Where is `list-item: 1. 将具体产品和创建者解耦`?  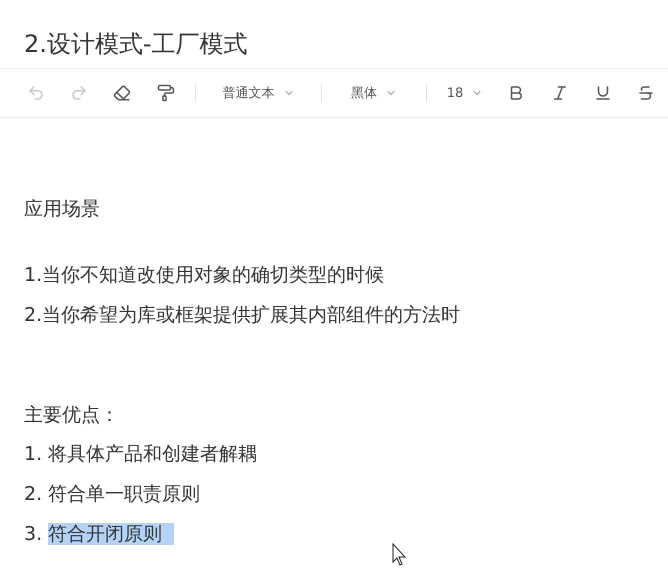 list-item: 1. 将具体产品和创建者解耦 is located at coordinates (141, 454).